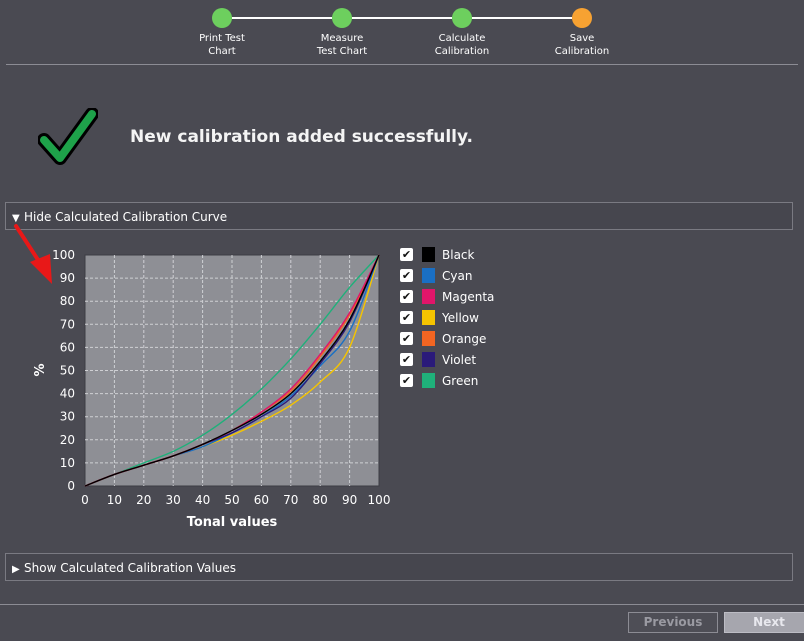 The width and height of the screenshot is (804, 641). I want to click on legend-item-magenta: ✔ Magenta, so click(460, 297).